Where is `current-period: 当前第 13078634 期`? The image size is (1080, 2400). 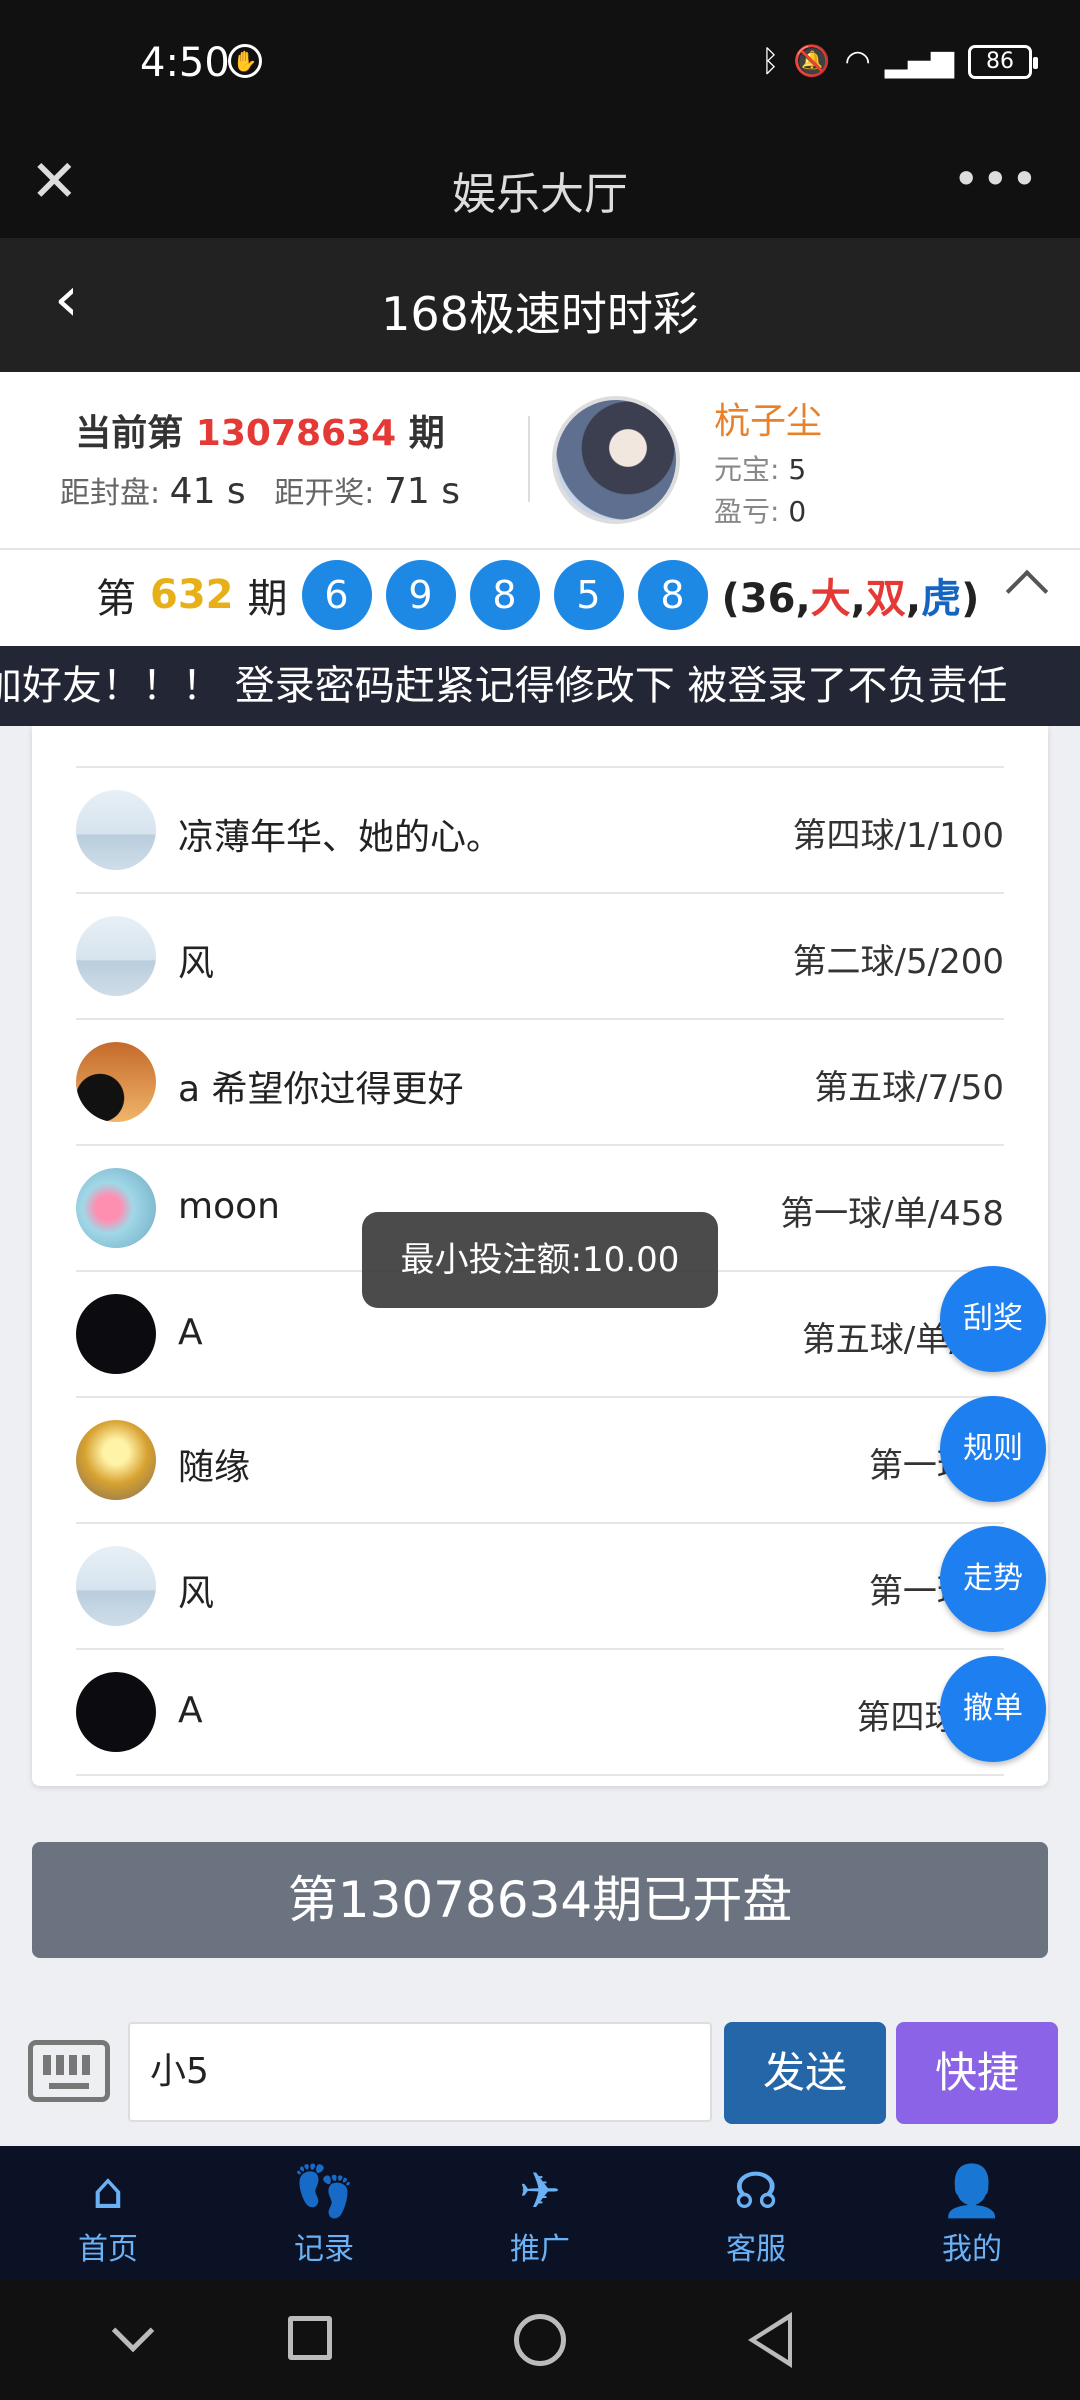 current-period: 当前第 13078634 期 is located at coordinates (260, 433).